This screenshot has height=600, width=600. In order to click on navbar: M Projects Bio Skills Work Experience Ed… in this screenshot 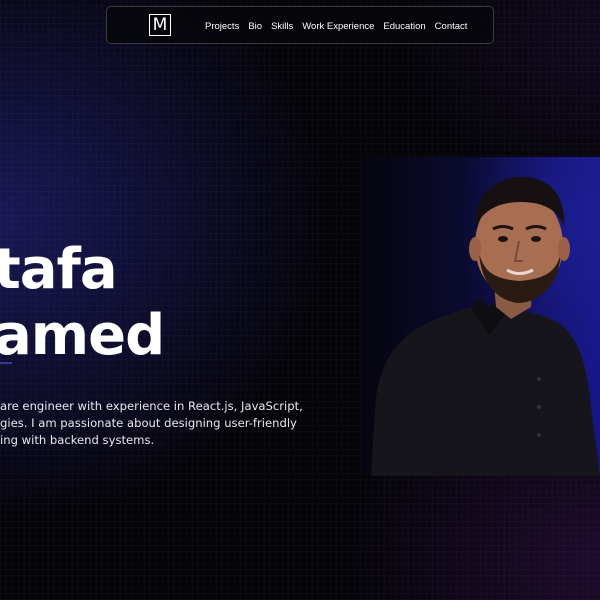, I will do `click(300, 25)`.